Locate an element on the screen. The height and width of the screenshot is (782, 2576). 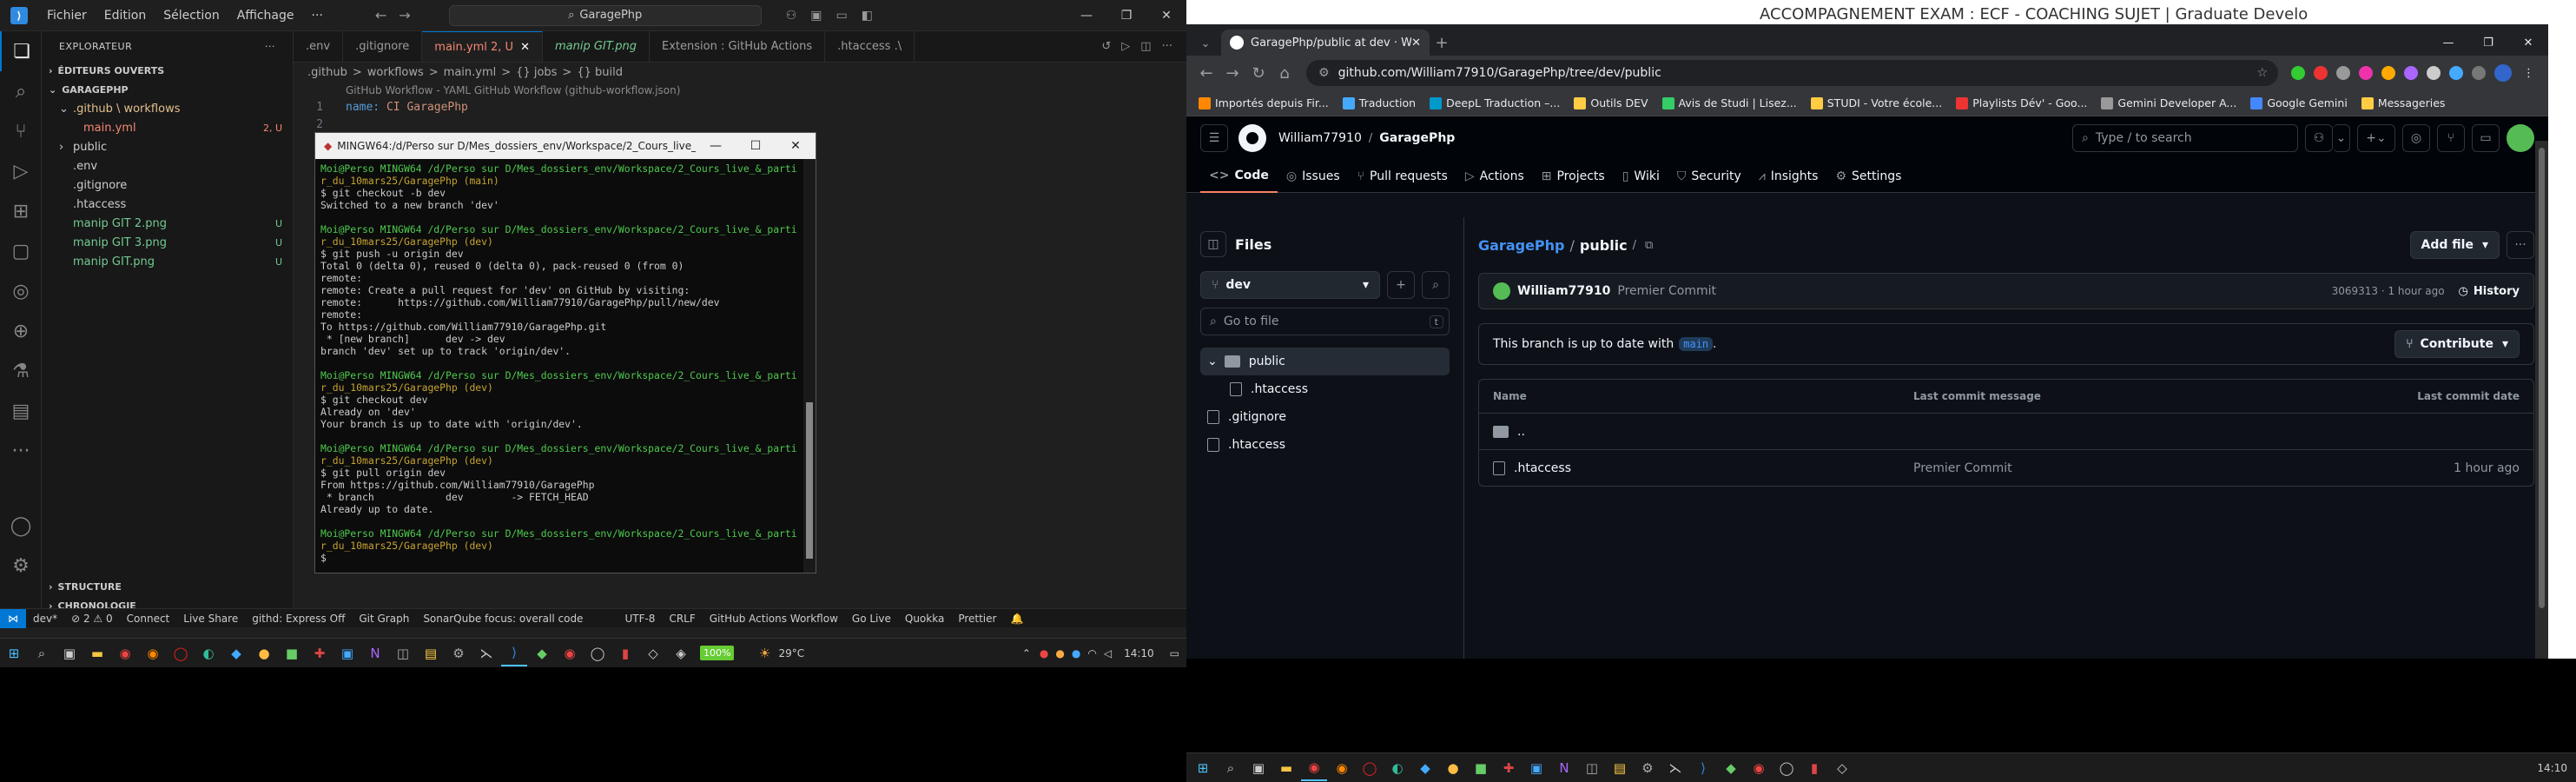
commit-author: William77910 is located at coordinates (1564, 291).